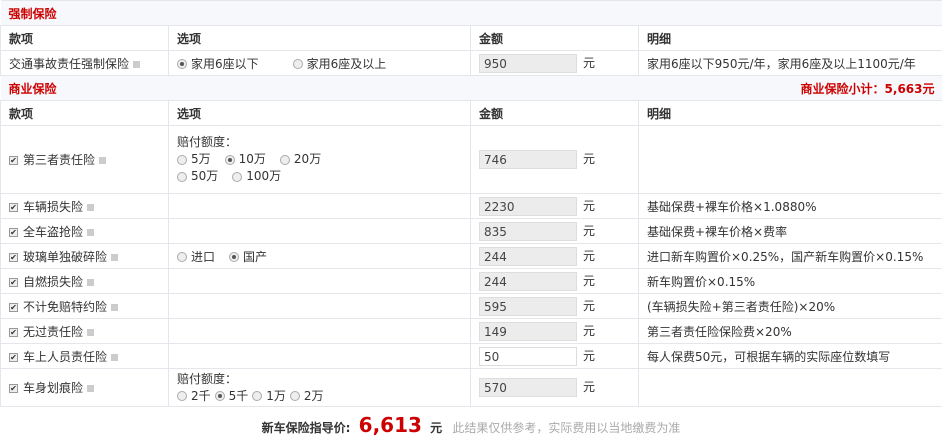 Image resolution: width=942 pixels, height=437 pixels. I want to click on item-name: 车辆损失险, so click(53, 207).